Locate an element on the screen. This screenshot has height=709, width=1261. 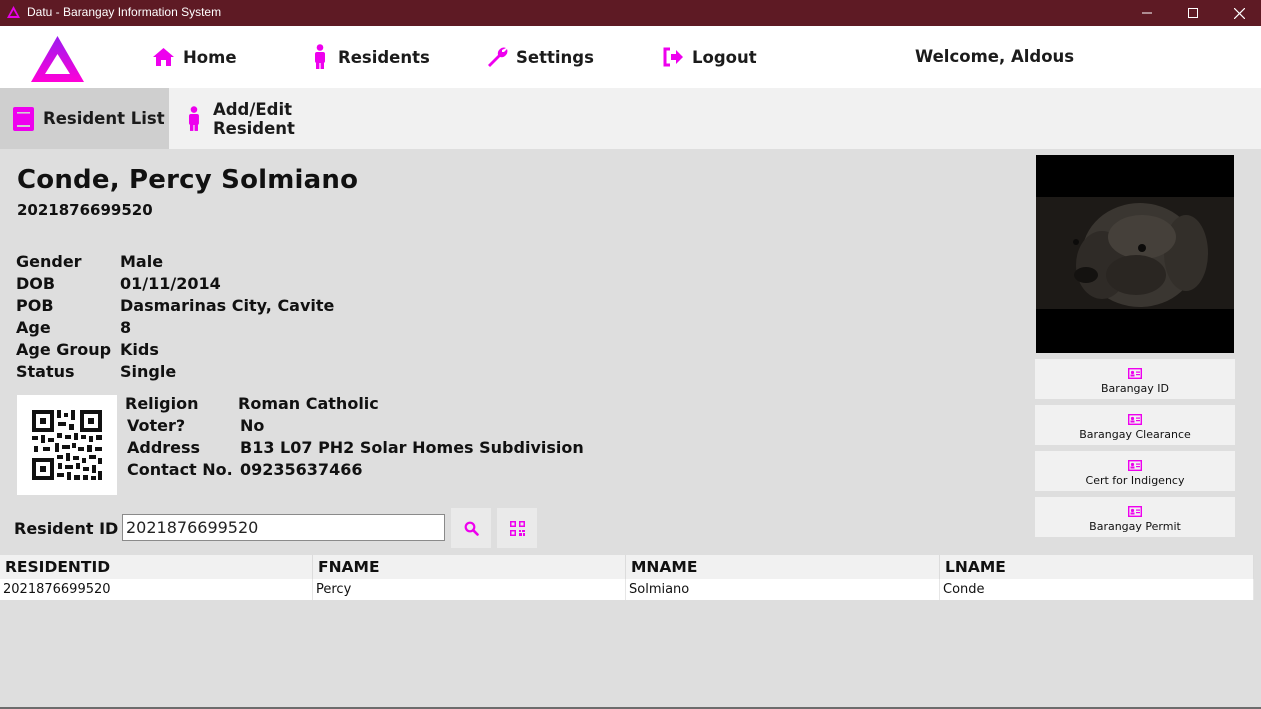
detail-label-age: Age is located at coordinates (33, 327).